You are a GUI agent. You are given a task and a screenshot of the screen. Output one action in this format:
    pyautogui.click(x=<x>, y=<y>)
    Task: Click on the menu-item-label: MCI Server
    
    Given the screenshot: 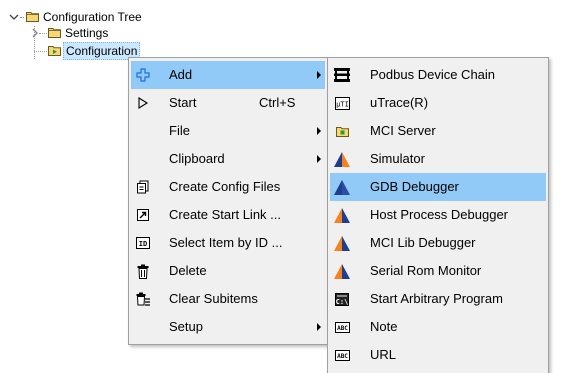 What is the action you would take?
    pyautogui.click(x=403, y=130)
    